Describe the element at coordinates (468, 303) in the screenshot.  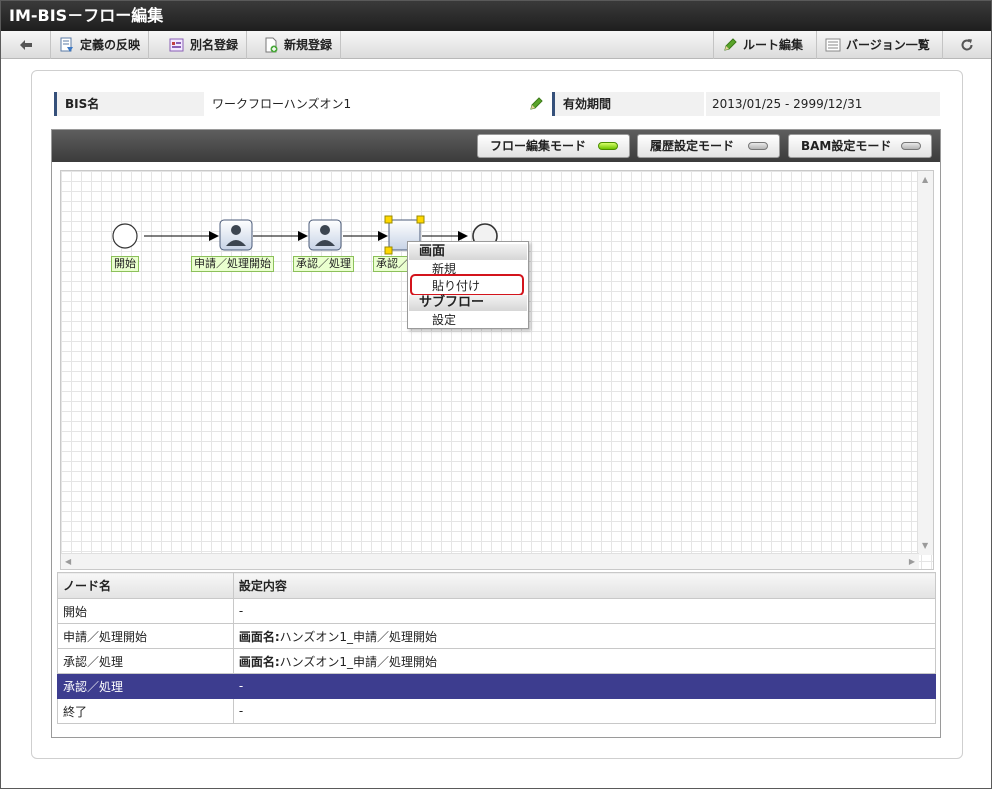
I see `context-section-subflow: サブフロー` at that location.